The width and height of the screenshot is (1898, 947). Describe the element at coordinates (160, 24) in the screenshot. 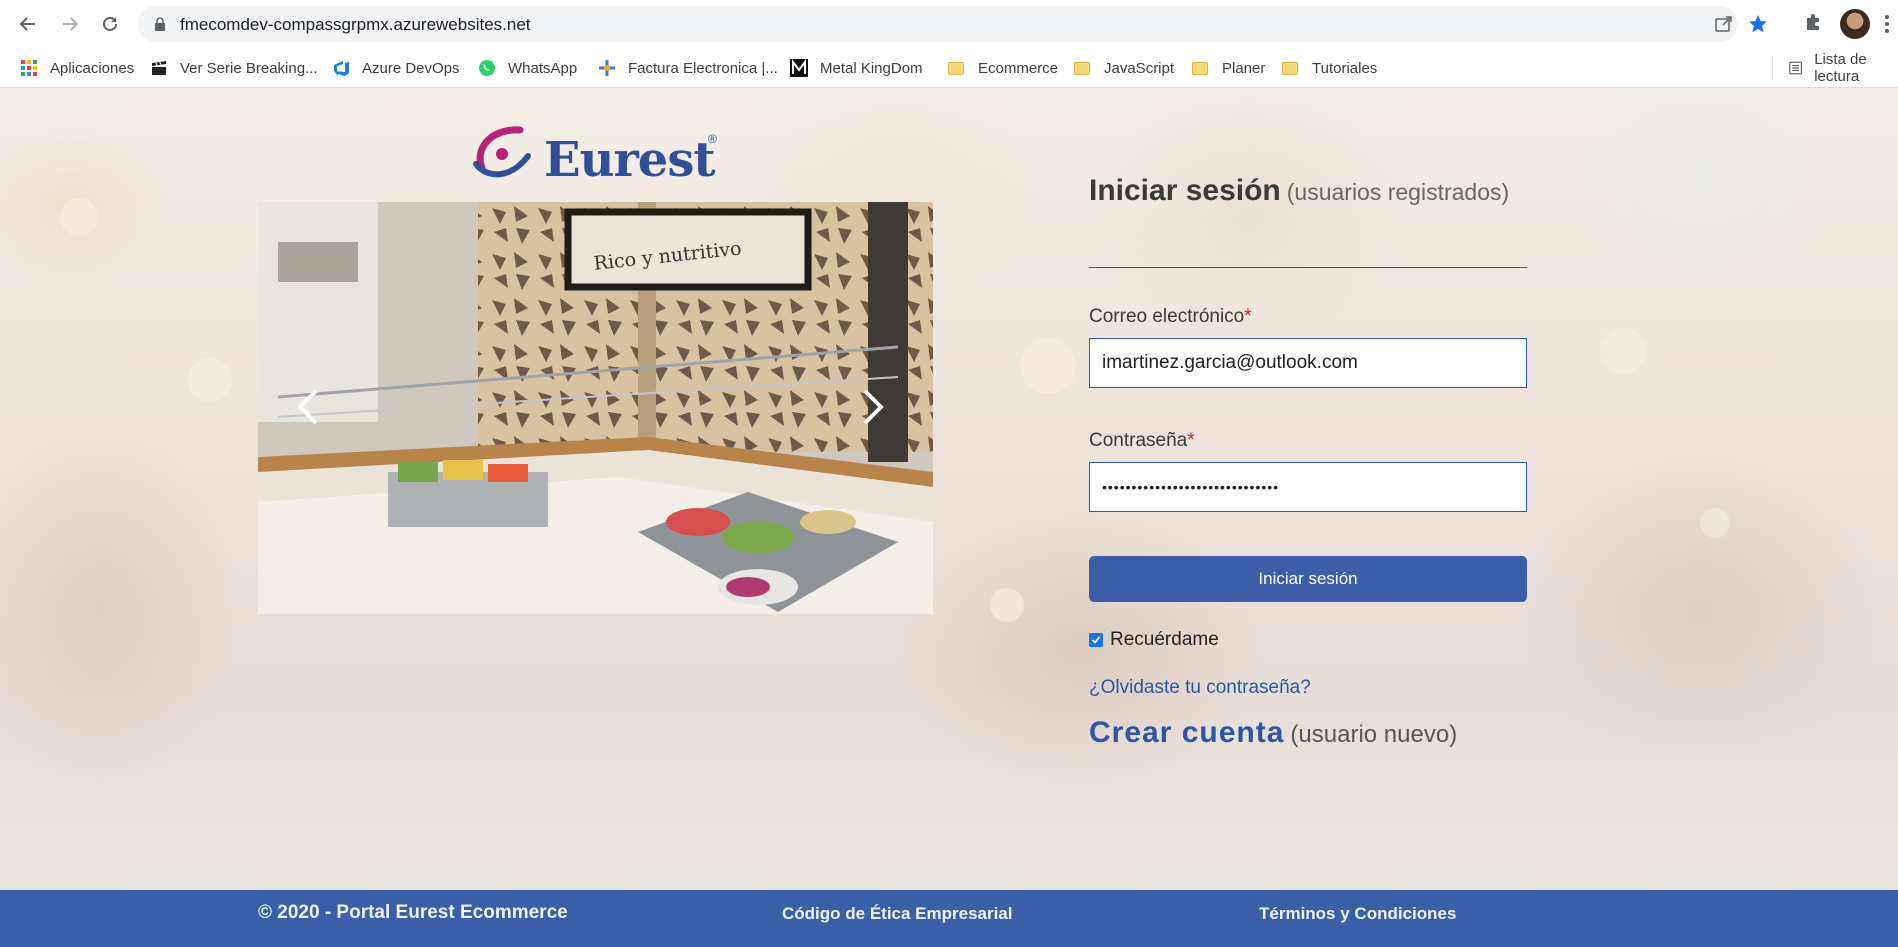

I see `lock-icon` at that location.